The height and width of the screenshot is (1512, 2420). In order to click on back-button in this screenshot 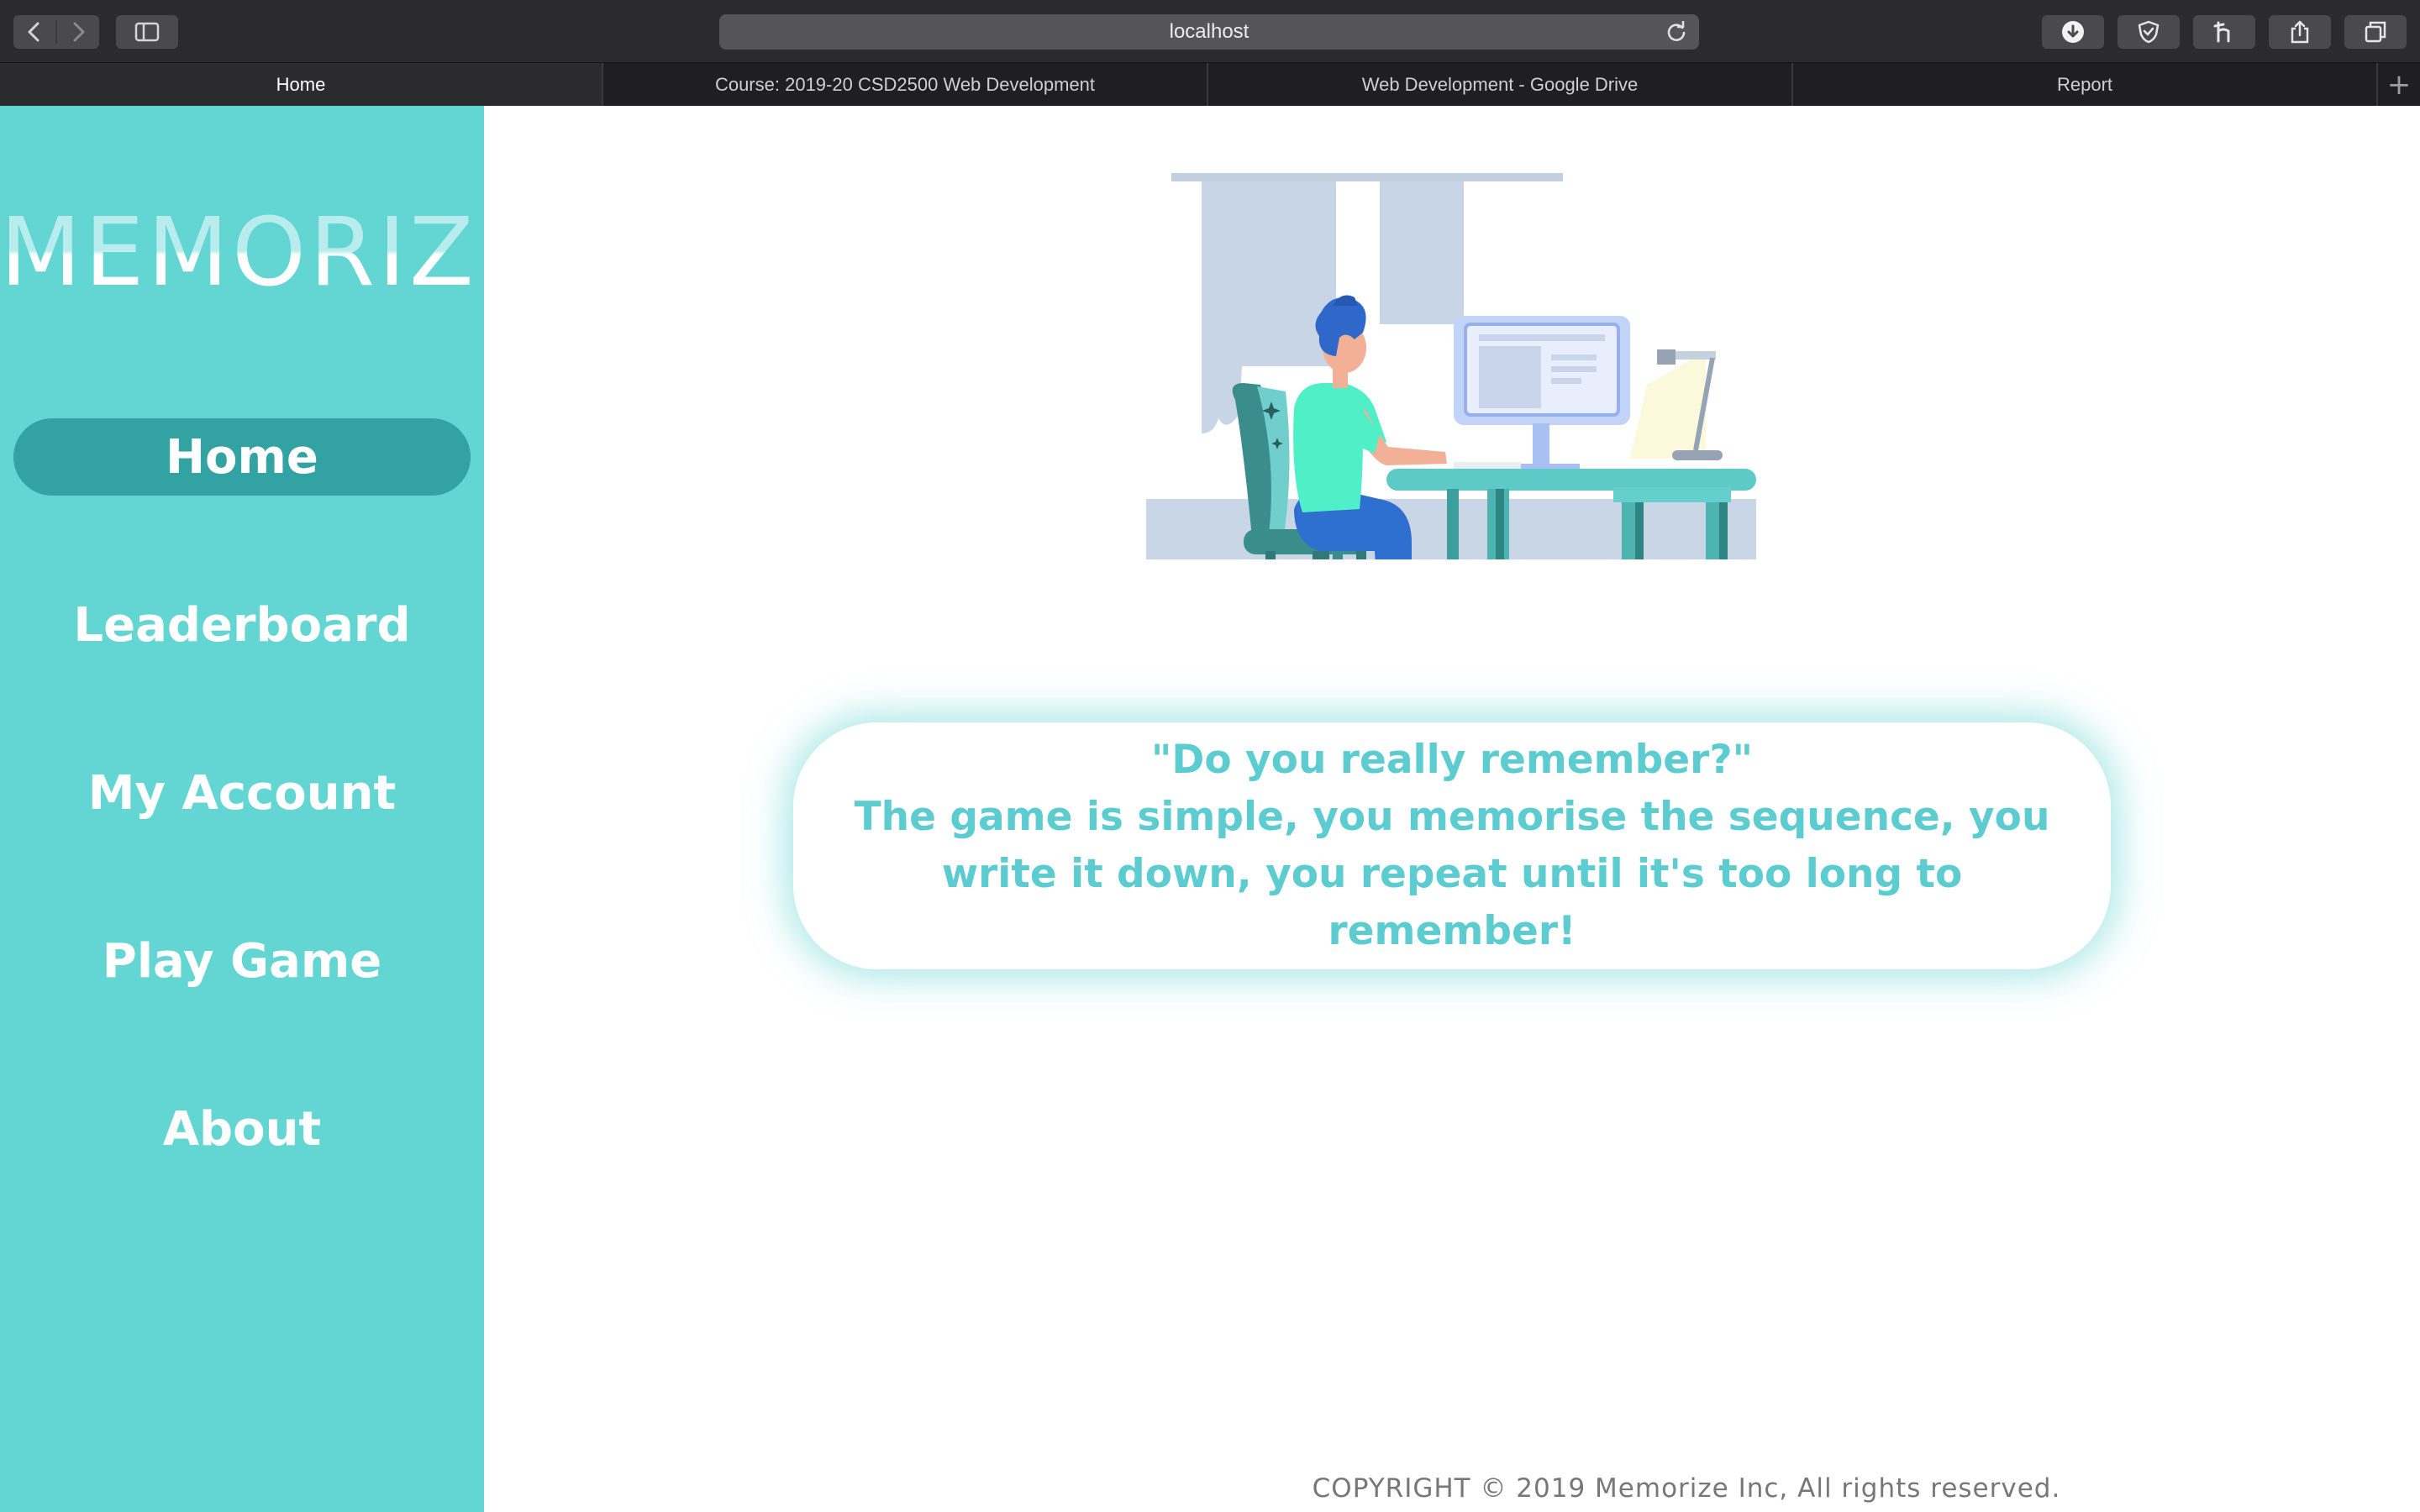, I will do `click(34, 32)`.